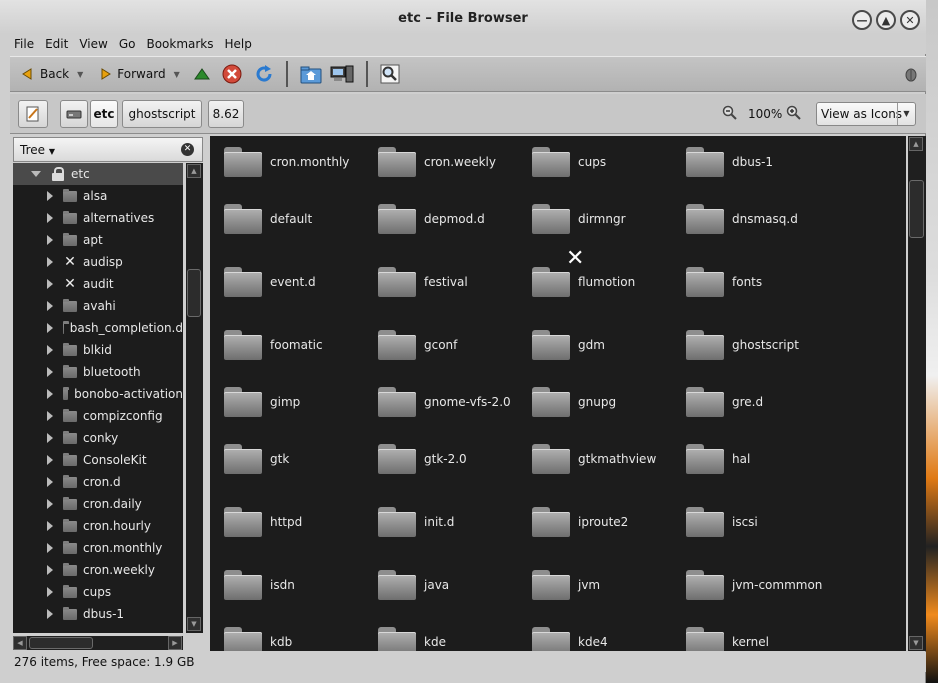  I want to click on tree-row: cron.hourly, so click(98, 526).